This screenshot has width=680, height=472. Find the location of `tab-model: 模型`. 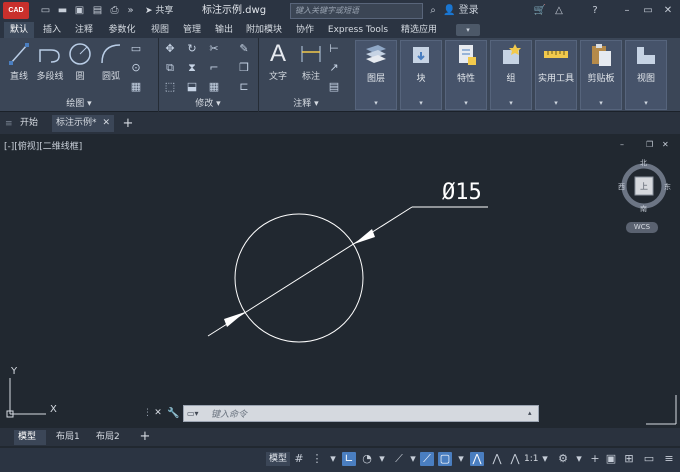

tab-model: 模型 is located at coordinates (30, 437).